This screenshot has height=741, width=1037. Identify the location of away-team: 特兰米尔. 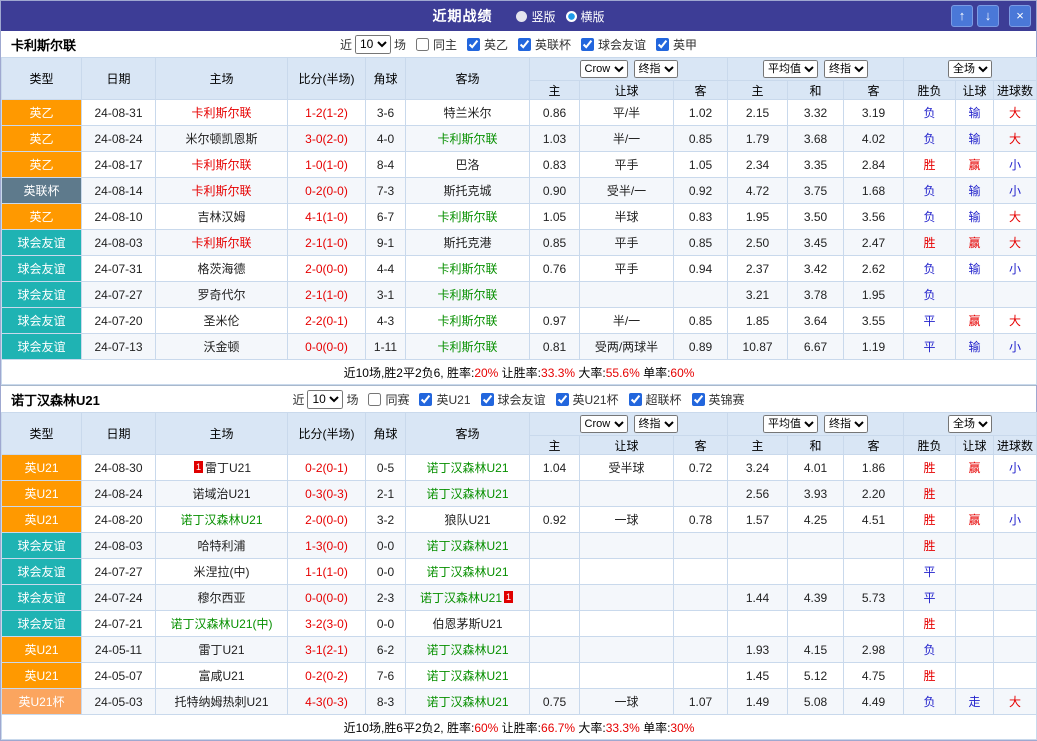
(467, 112).